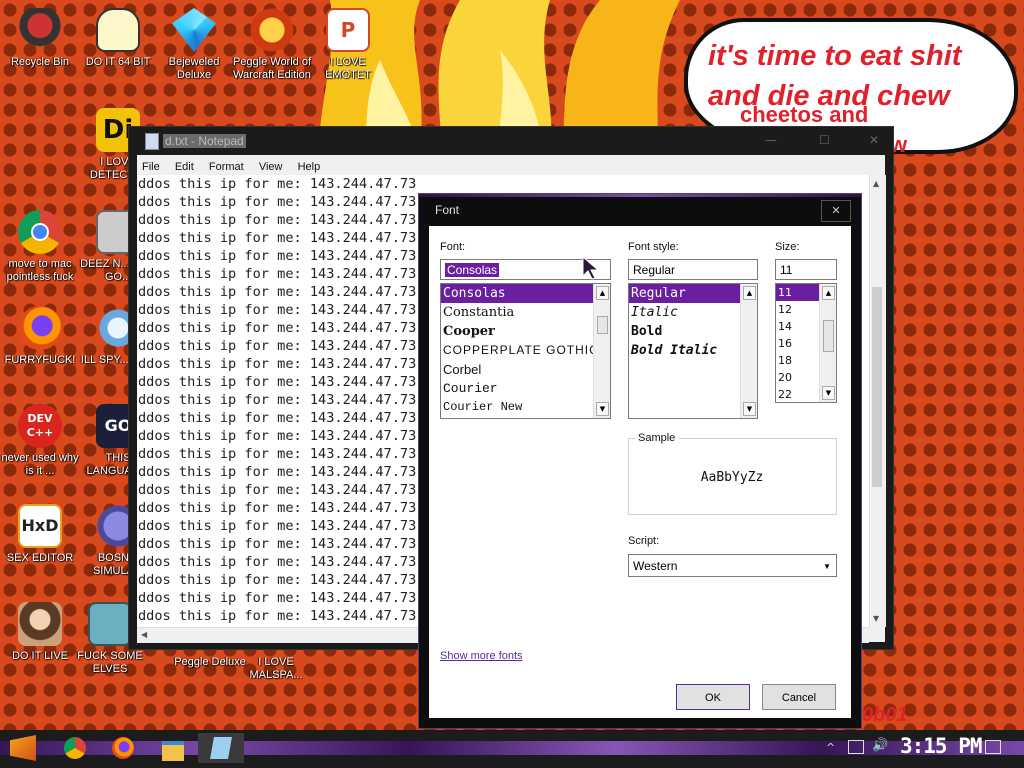  Describe the element at coordinates (806, 343) in the screenshot. I see `size-list: 11 12 14 16 18 20 22 ▲ ▼` at that location.